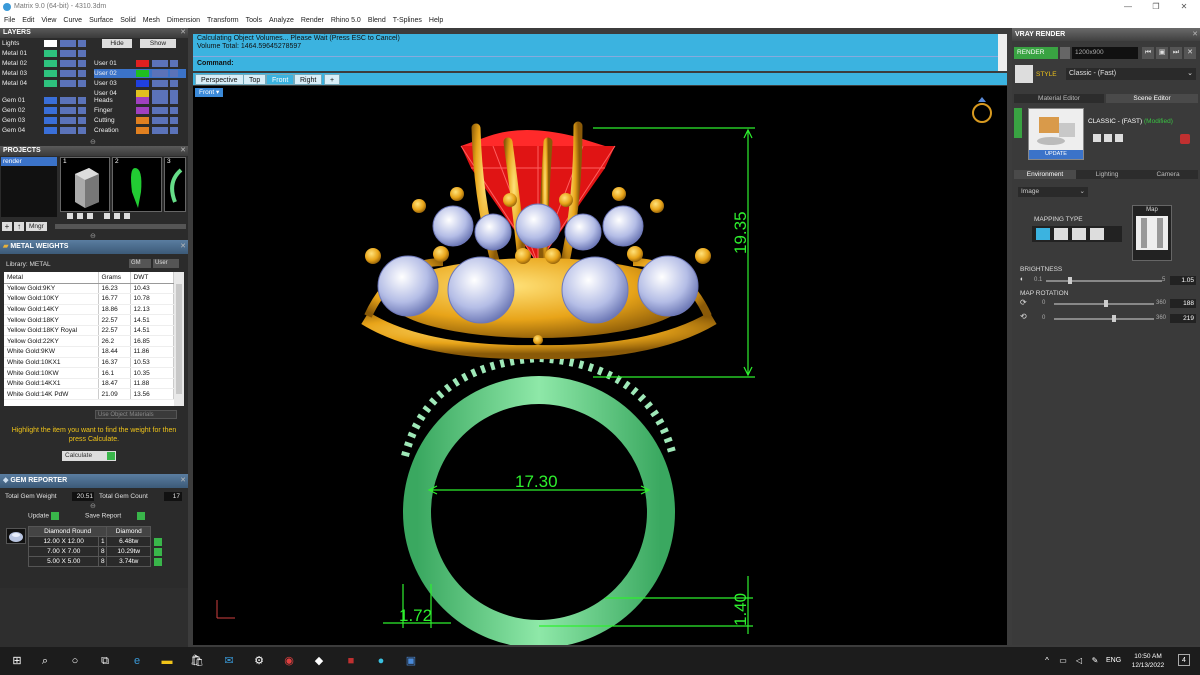 The width and height of the screenshot is (1200, 675). Describe the element at coordinates (1148, 661) in the screenshot. I see `clock: 10:50 AM 12/13/2022` at that location.